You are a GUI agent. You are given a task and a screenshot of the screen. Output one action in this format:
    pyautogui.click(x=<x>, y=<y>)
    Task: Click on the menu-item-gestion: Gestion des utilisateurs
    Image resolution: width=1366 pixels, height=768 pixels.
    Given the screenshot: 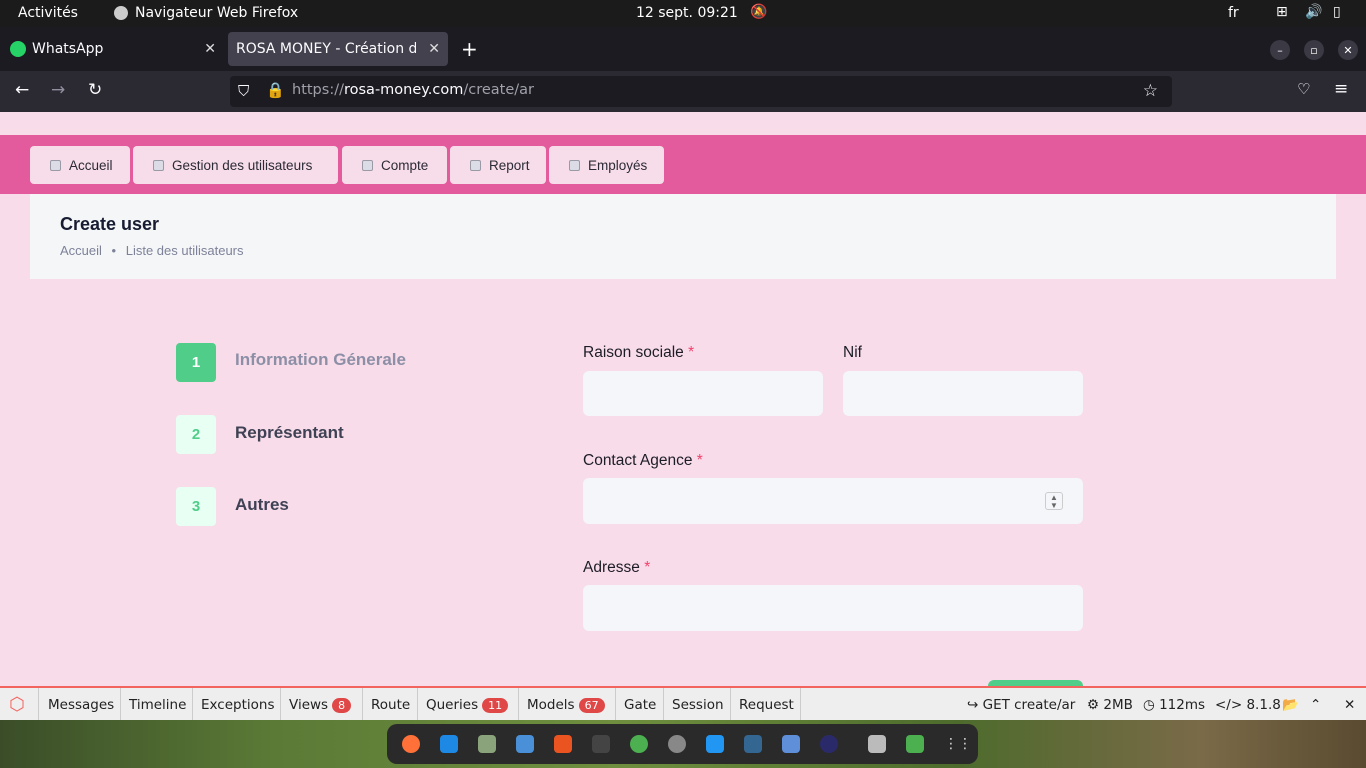 What is the action you would take?
    pyautogui.click(x=235, y=165)
    